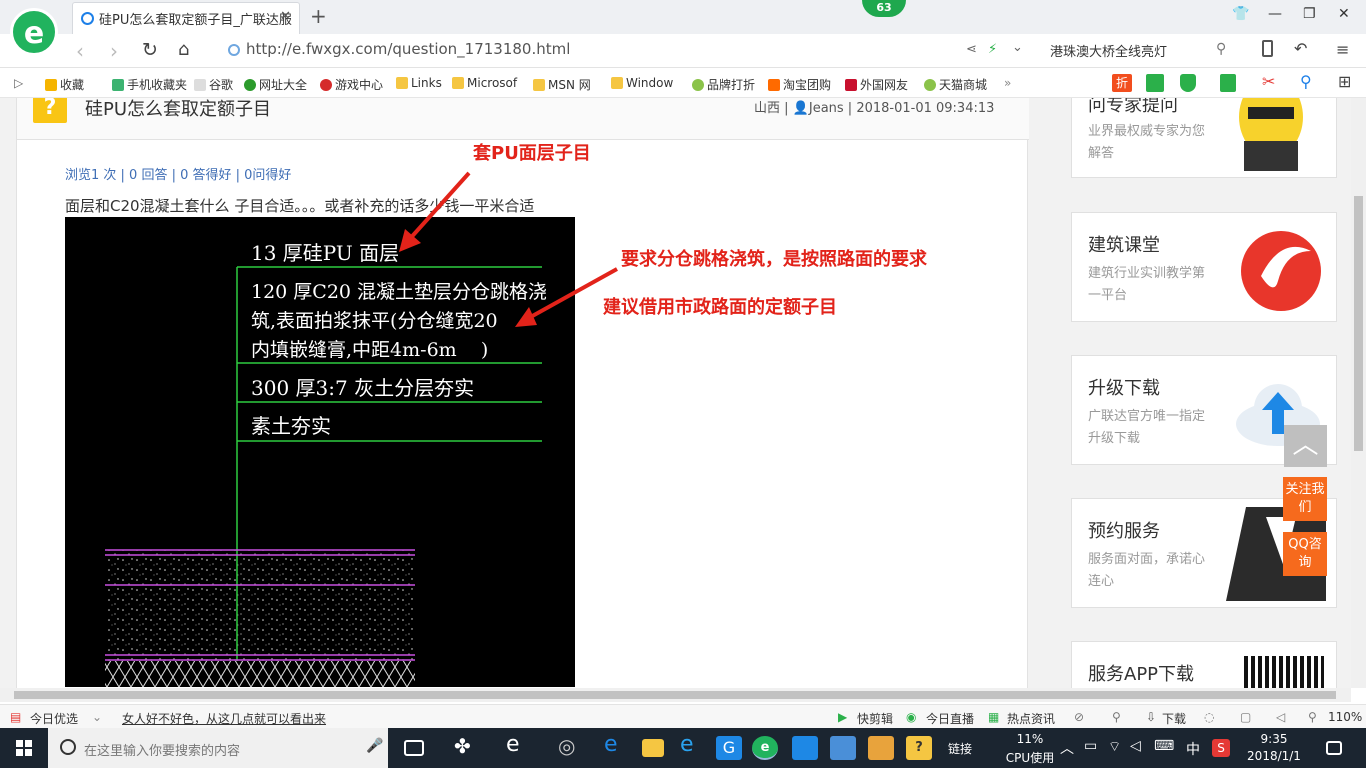 The height and width of the screenshot is (772, 1366). What do you see at coordinates (224, 718) in the screenshot?
I see `news-headline-link: 女人好不好色，从这几点就可以看出来` at bounding box center [224, 718].